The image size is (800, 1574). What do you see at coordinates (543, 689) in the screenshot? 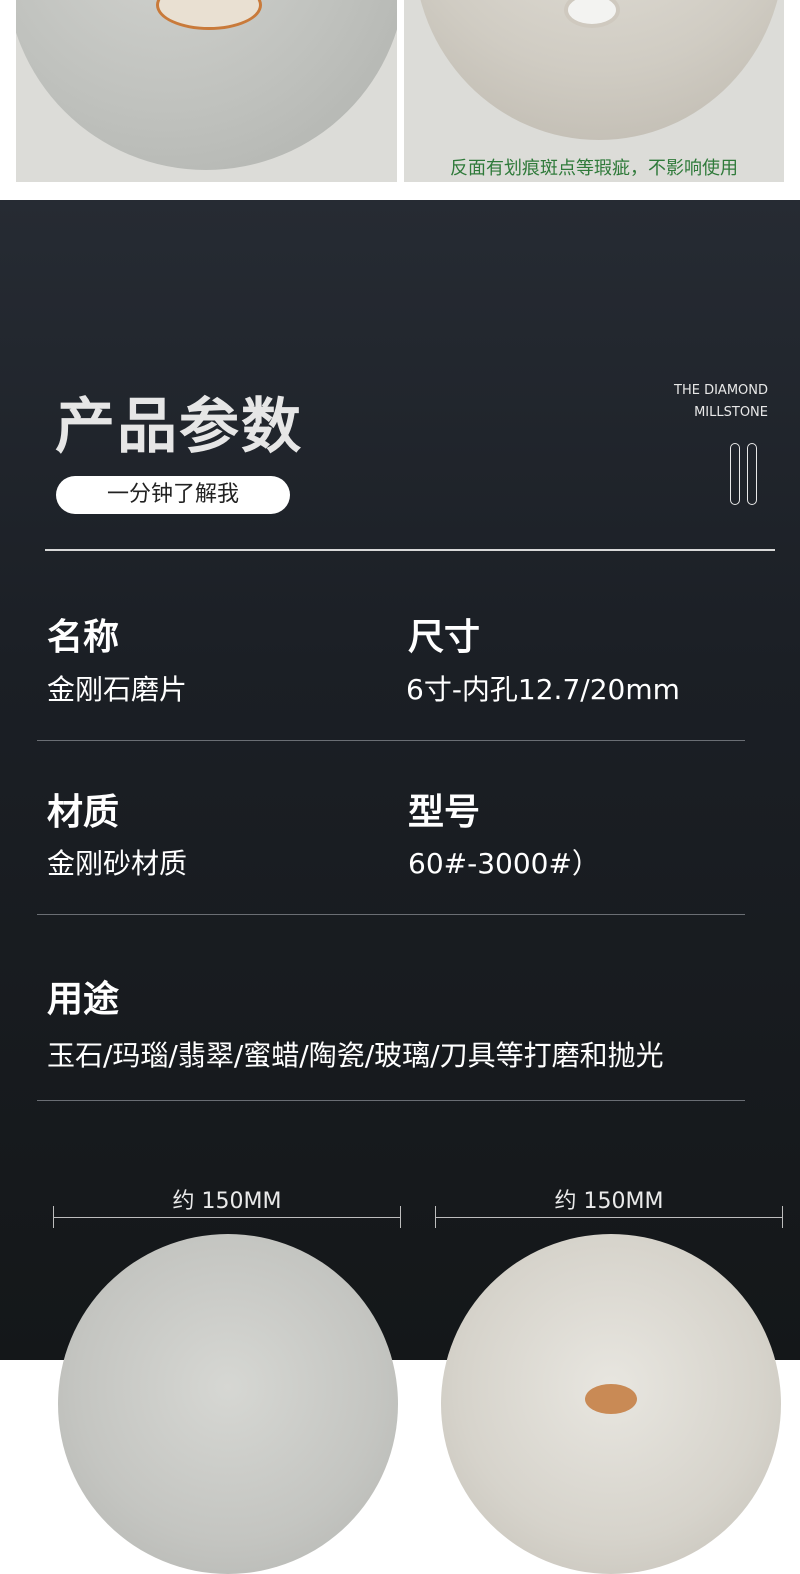
I see `param-value-size: 6寸-内孔12.7/20mm` at bounding box center [543, 689].